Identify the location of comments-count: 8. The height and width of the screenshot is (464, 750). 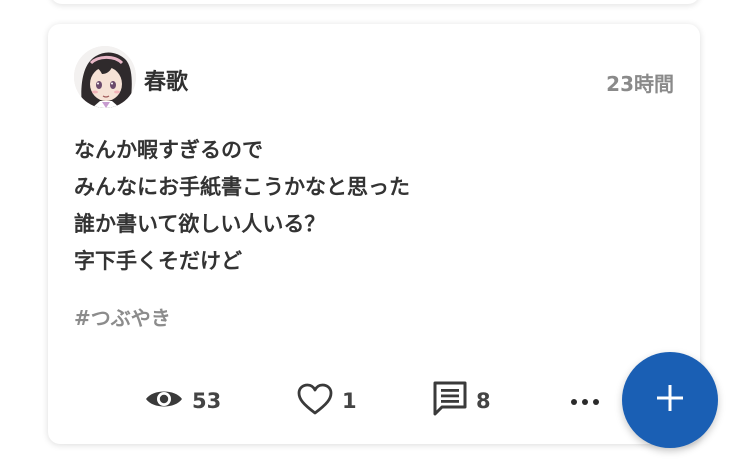
(483, 401).